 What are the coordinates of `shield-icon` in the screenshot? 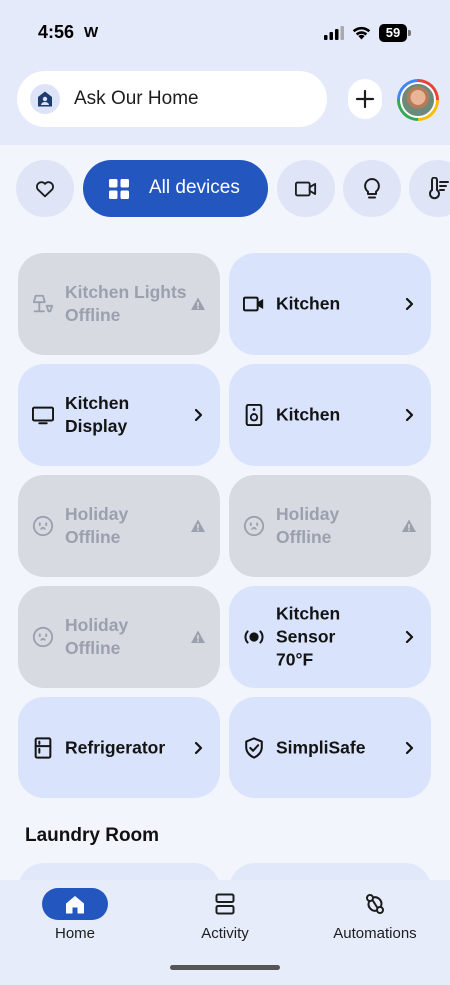 It's located at (254, 747).